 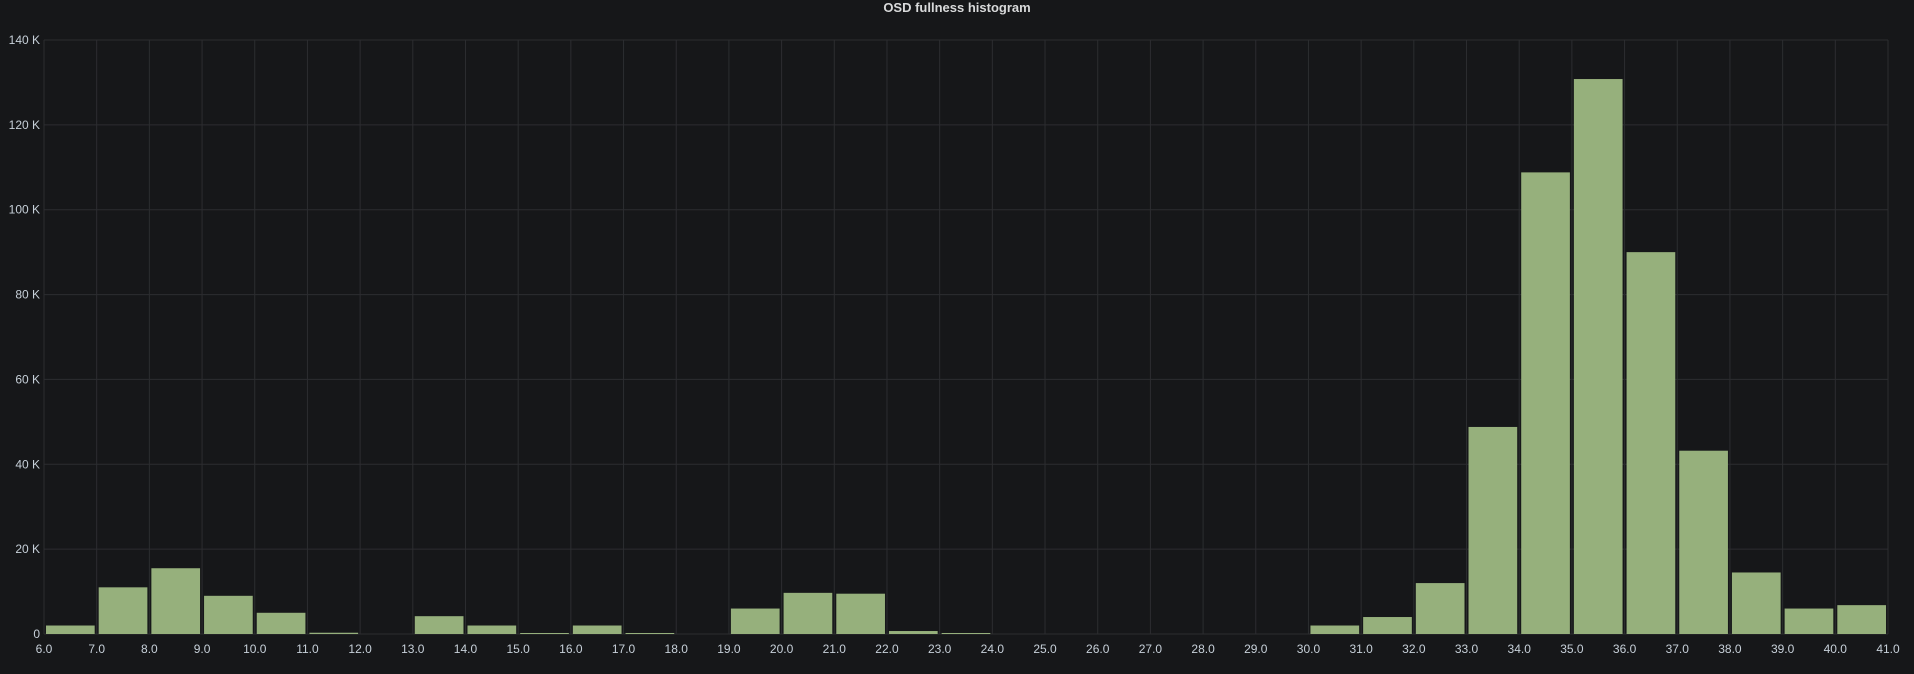 I want to click on y-tick-label: 60 K, so click(x=27, y=379).